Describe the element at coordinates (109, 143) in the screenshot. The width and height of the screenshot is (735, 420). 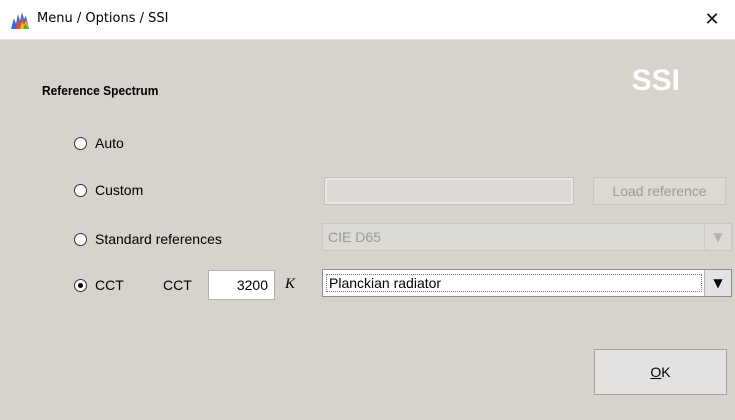
I see `radio-auto-label: Auto` at that location.